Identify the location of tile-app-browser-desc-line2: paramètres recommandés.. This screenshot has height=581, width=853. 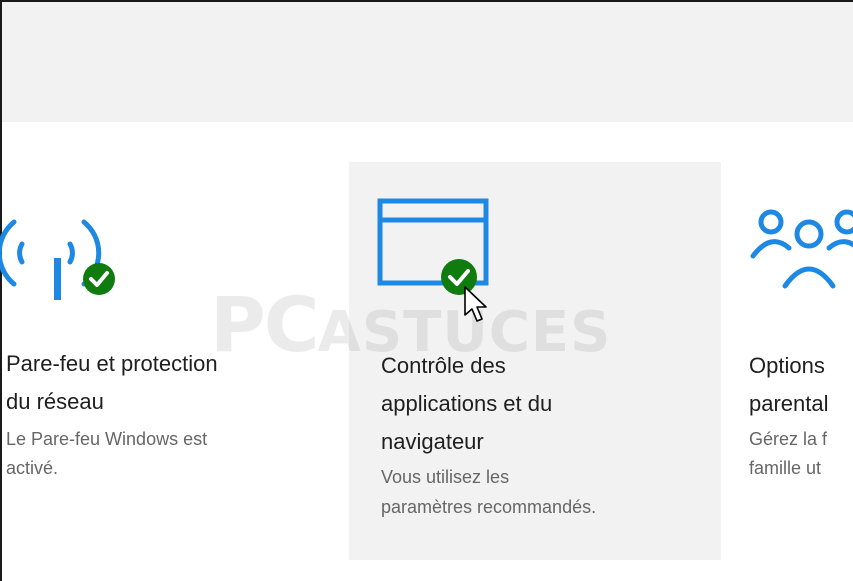
(489, 507).